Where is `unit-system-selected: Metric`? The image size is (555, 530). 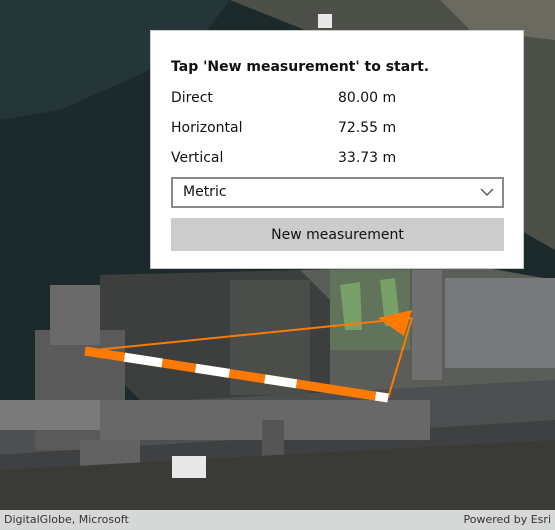
unit-system-selected: Metric is located at coordinates (205, 192).